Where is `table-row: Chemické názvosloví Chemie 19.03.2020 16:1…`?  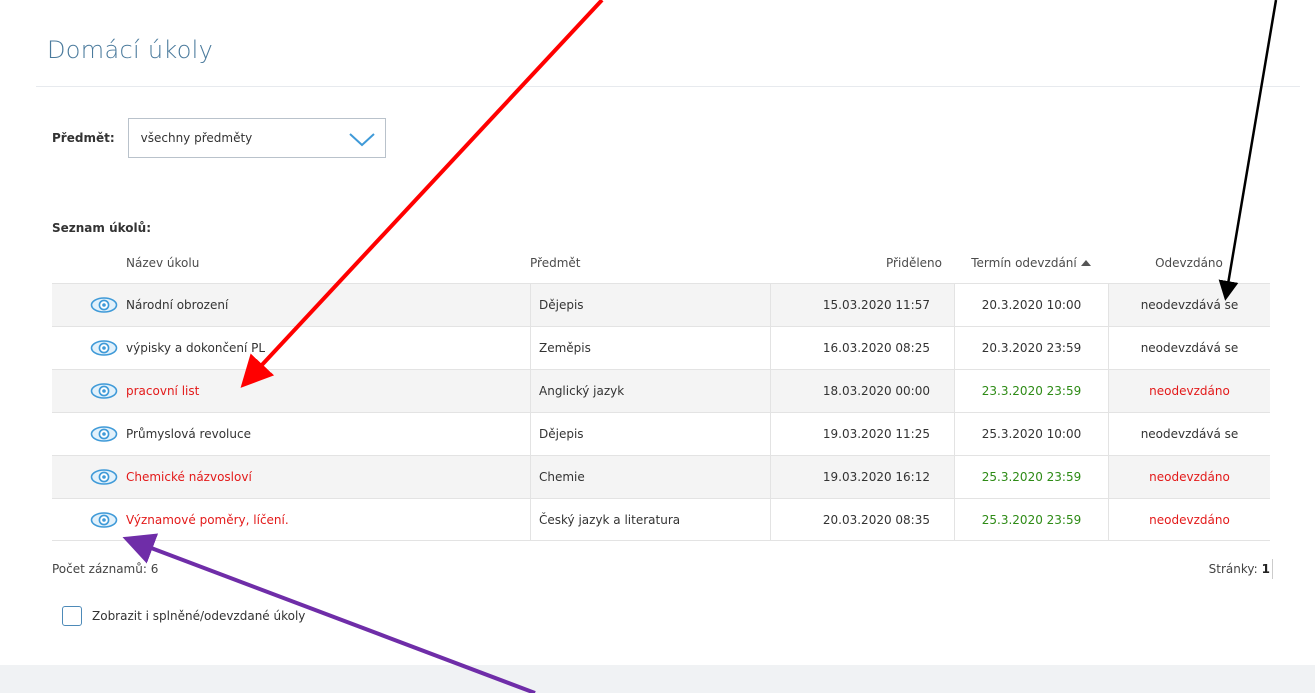 table-row: Chemické názvosloví Chemie 19.03.2020 16:1… is located at coordinates (661, 476).